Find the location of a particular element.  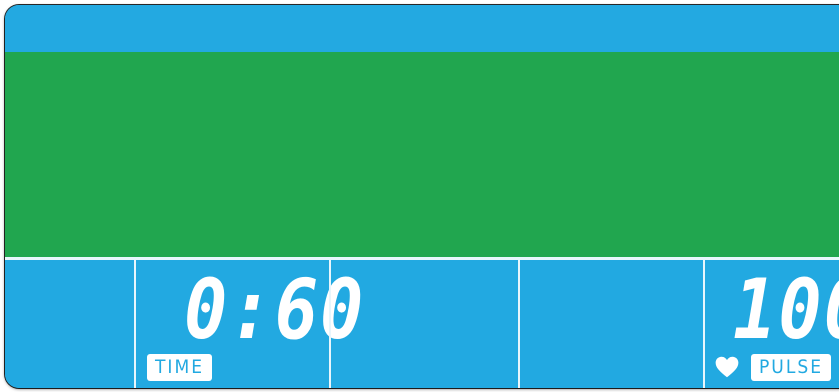

pulse-label: PULSE is located at coordinates (791, 367).